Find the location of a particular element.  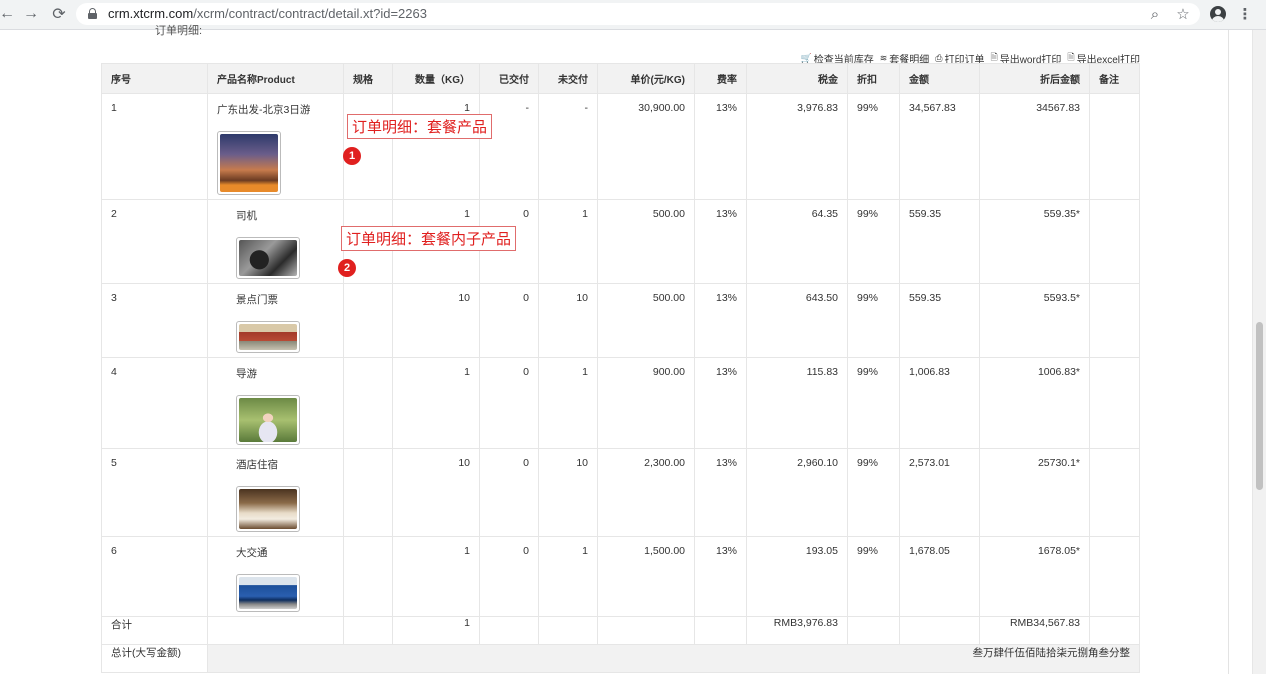

total-tax: RMB3,976.83 is located at coordinates (797, 630).